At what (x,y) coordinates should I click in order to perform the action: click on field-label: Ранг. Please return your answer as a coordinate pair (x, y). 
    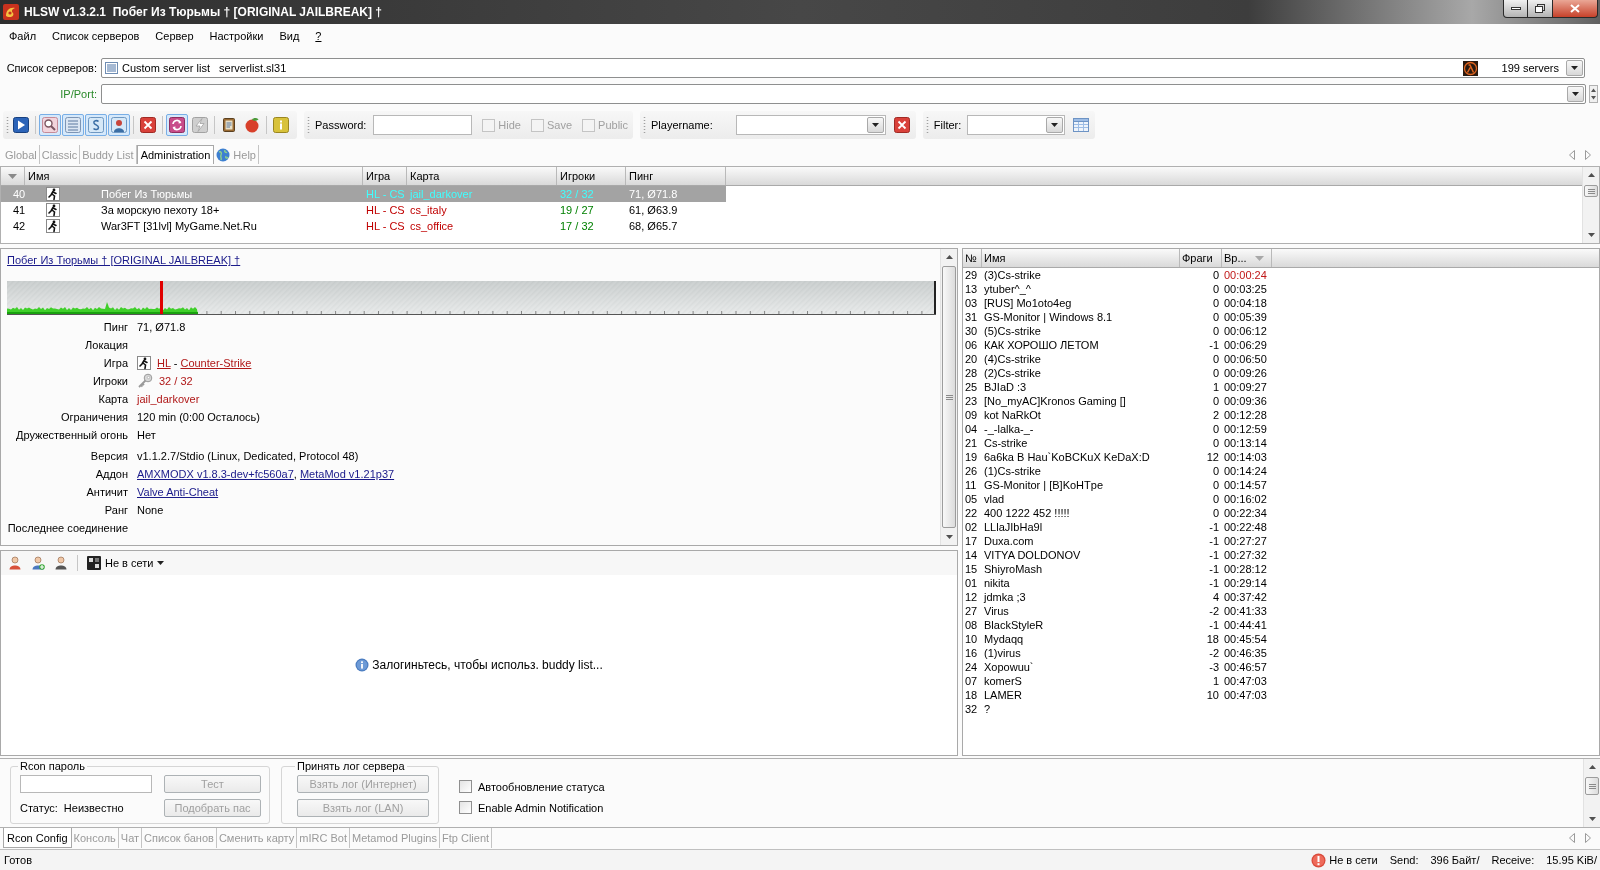
    Looking at the image, I should click on (115, 510).